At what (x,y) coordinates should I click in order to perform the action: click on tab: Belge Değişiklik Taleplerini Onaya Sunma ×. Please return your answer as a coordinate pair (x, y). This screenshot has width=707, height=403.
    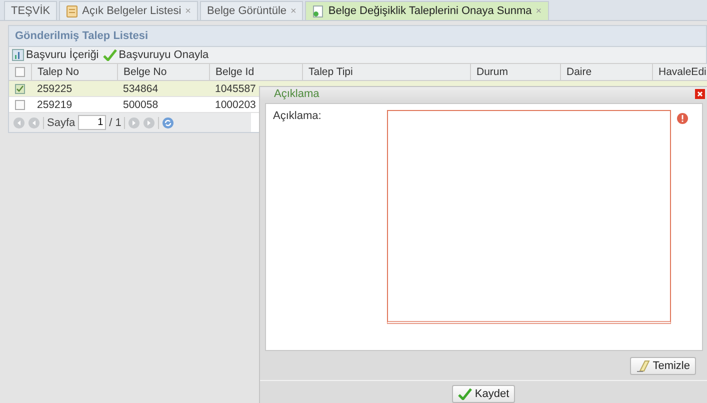
    Looking at the image, I should click on (427, 10).